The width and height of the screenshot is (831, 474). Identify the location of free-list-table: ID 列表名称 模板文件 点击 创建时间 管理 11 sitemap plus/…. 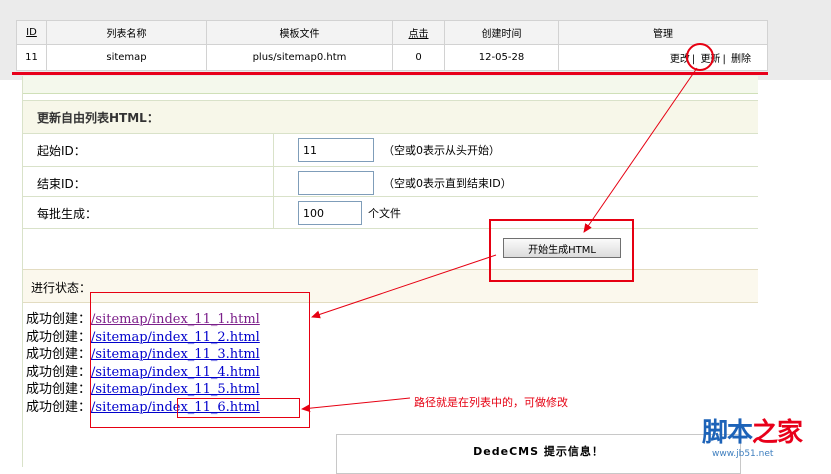
(392, 45).